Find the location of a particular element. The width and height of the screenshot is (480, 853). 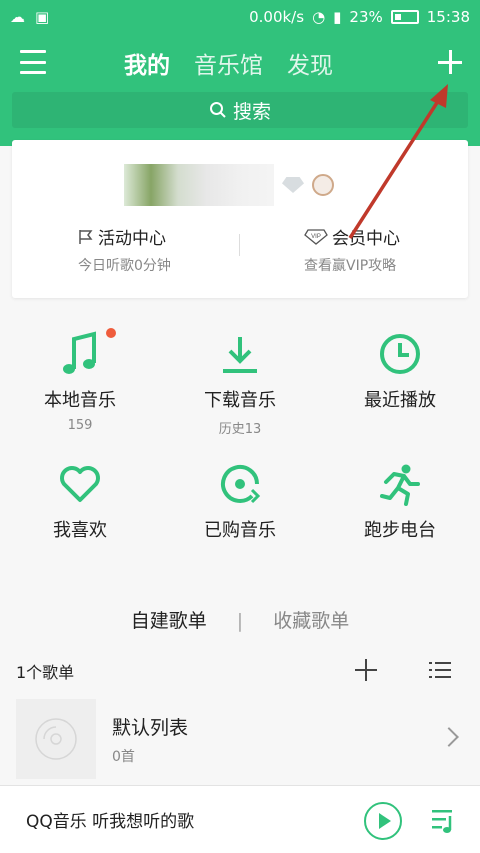

mini-player-bar: QQ音乐 听我想听的歌 is located at coordinates (240, 819).